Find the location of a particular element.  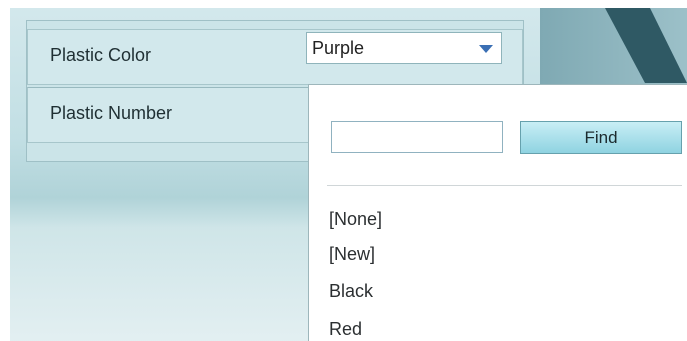

chevron-down-icon is located at coordinates (486, 49).